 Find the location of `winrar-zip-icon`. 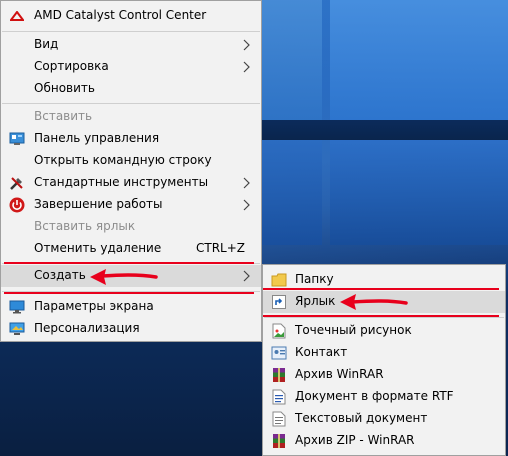

winrar-zip-icon is located at coordinates (279, 441).